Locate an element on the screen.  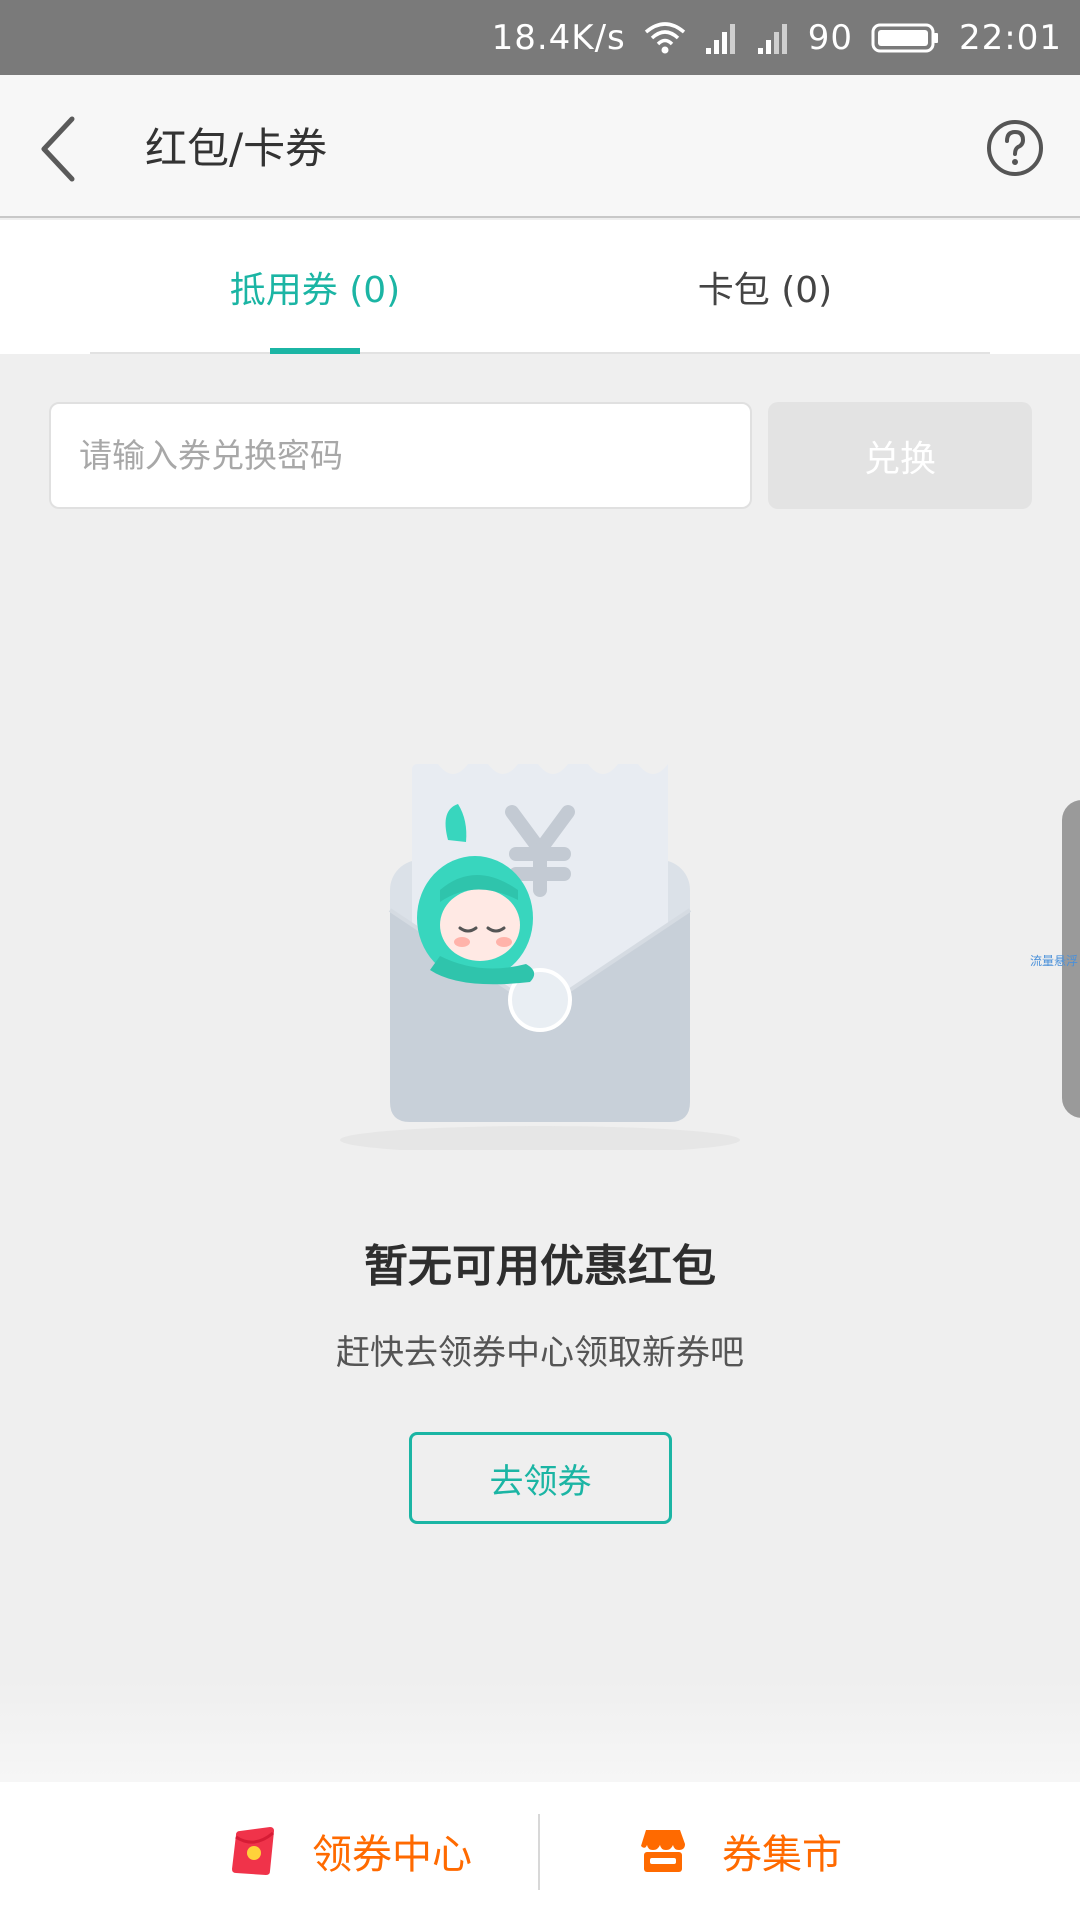
bottom-fade is located at coordinates (540, 1731).